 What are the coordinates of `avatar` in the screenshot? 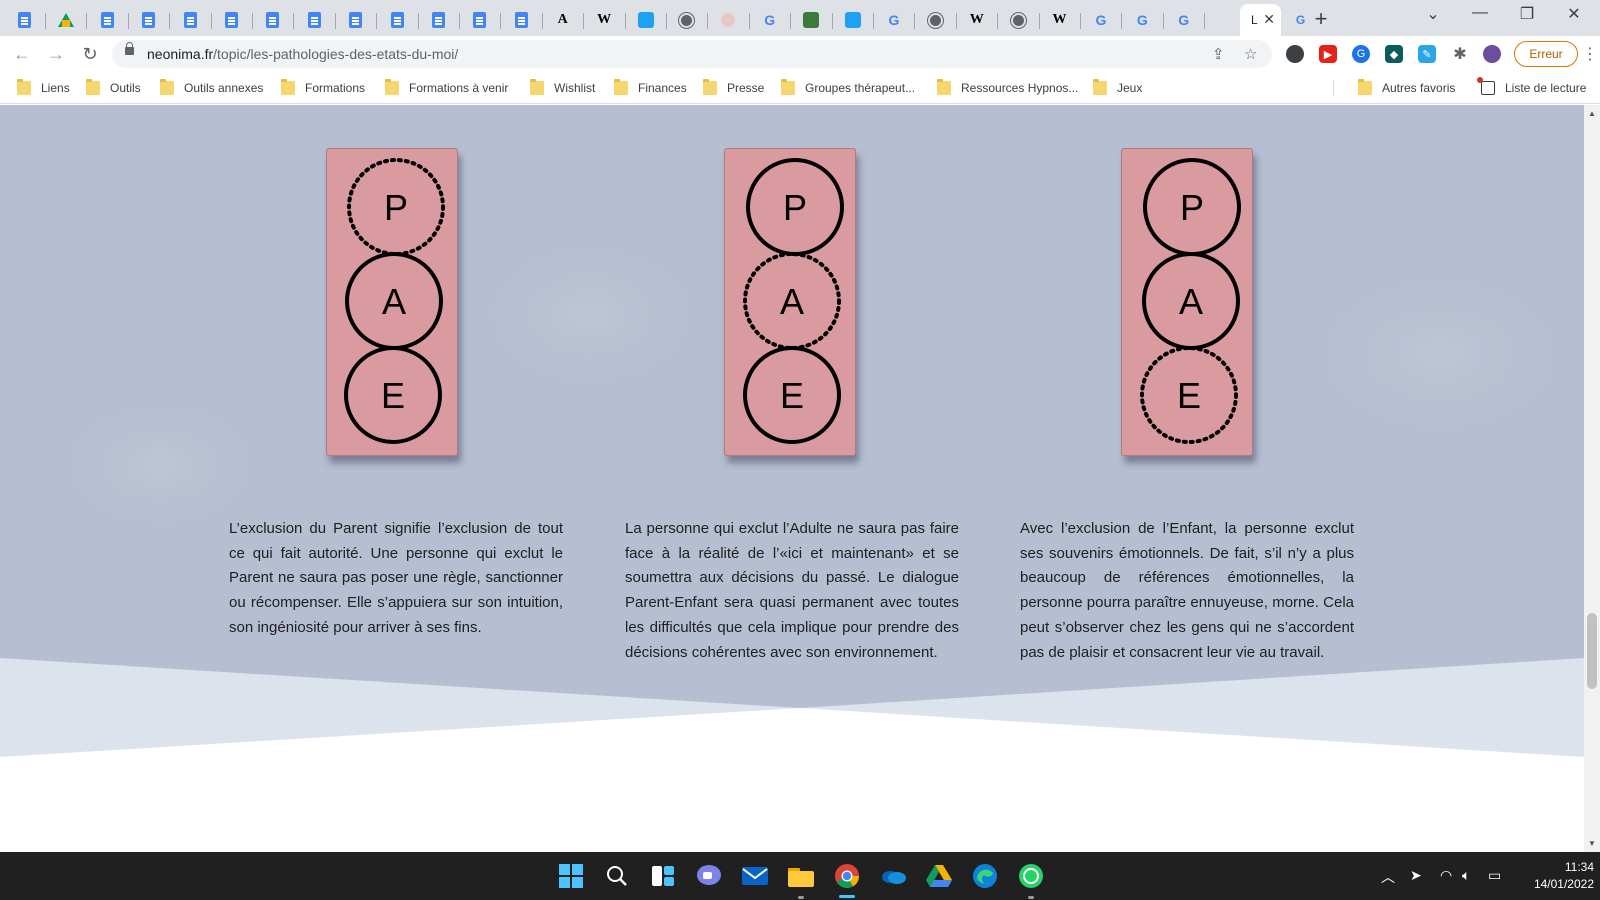 It's located at (1492, 54).